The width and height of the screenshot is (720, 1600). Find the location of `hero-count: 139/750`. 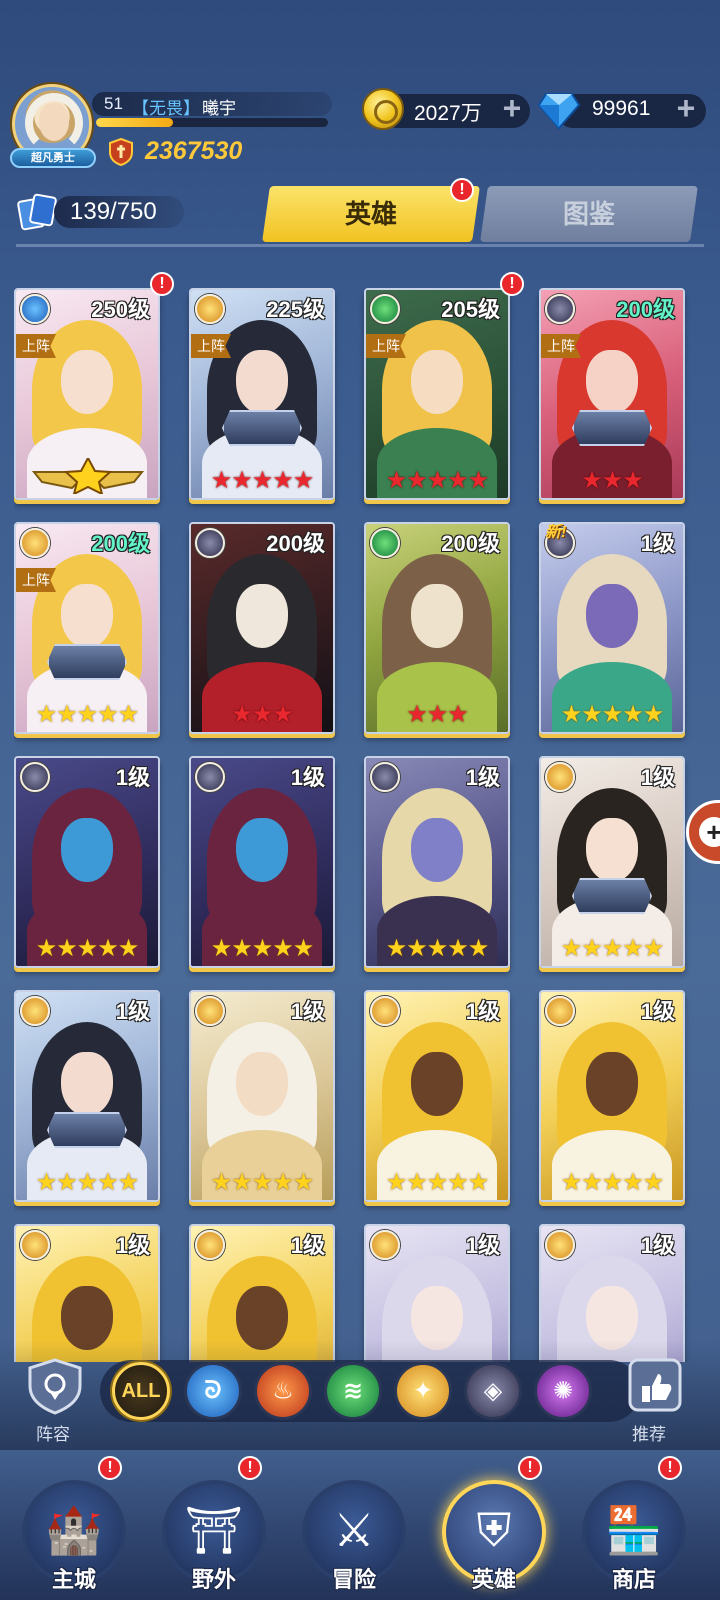

hero-count: 139/750 is located at coordinates (113, 211).